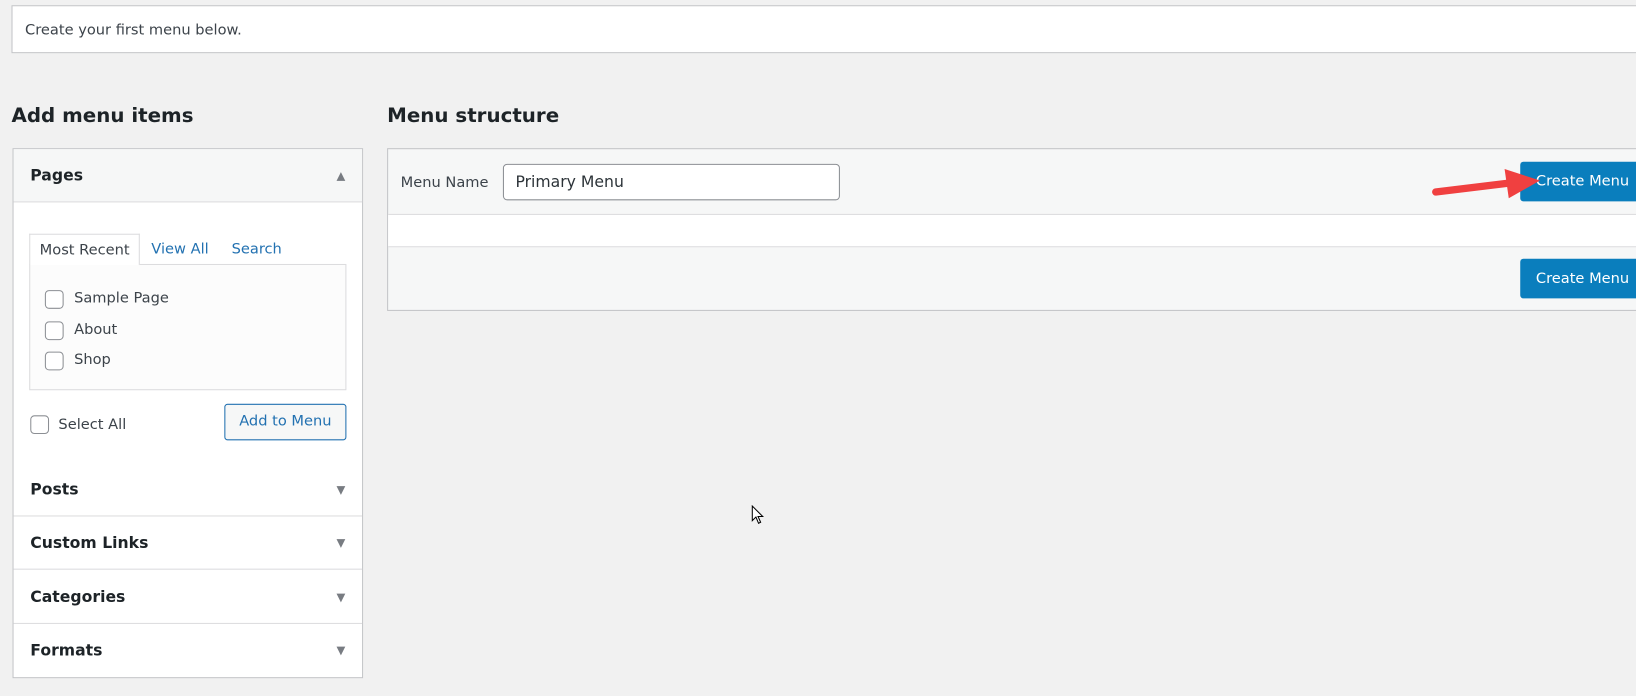 Image resolution: width=1636 pixels, height=696 pixels. Describe the element at coordinates (92, 425) in the screenshot. I see `select-all-label: Select All` at that location.